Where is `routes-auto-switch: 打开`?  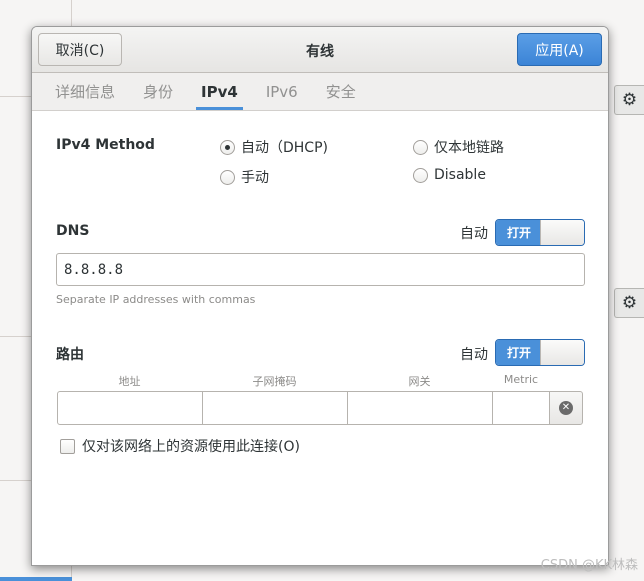
routes-auto-switch: 打开 is located at coordinates (540, 352).